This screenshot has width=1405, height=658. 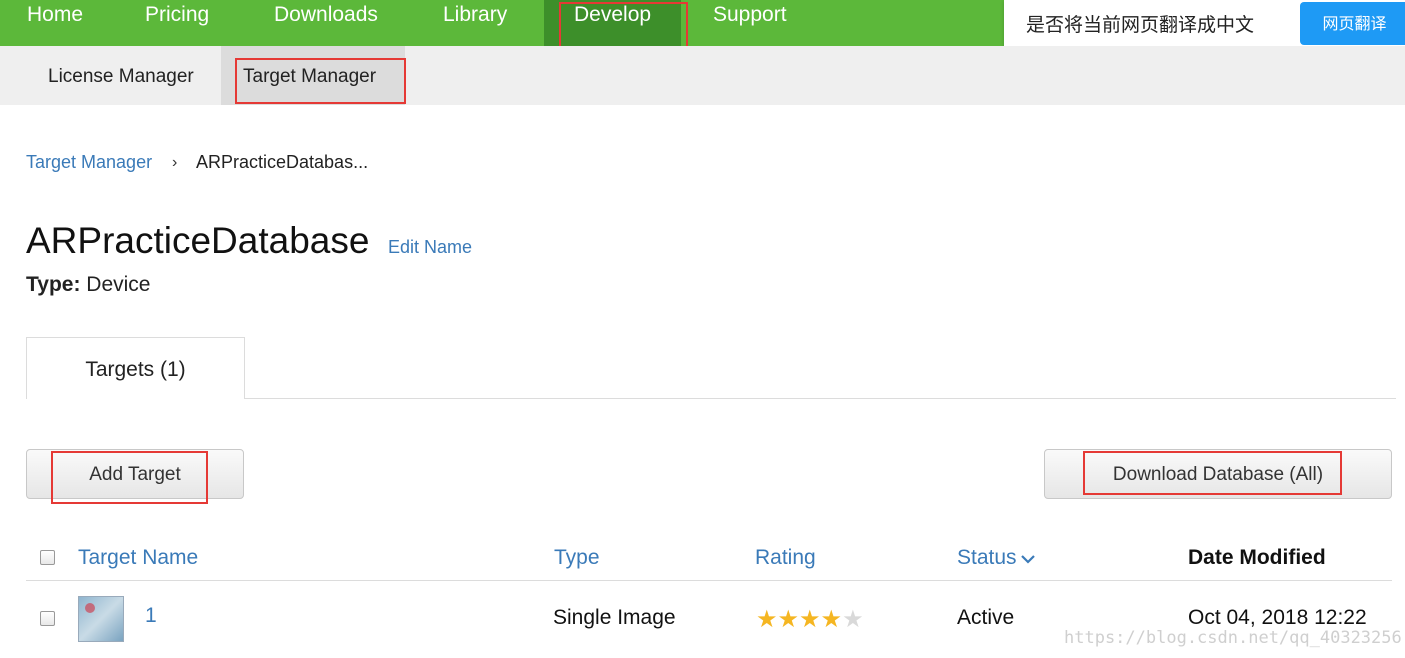 I want to click on target-status: Active, so click(x=986, y=617).